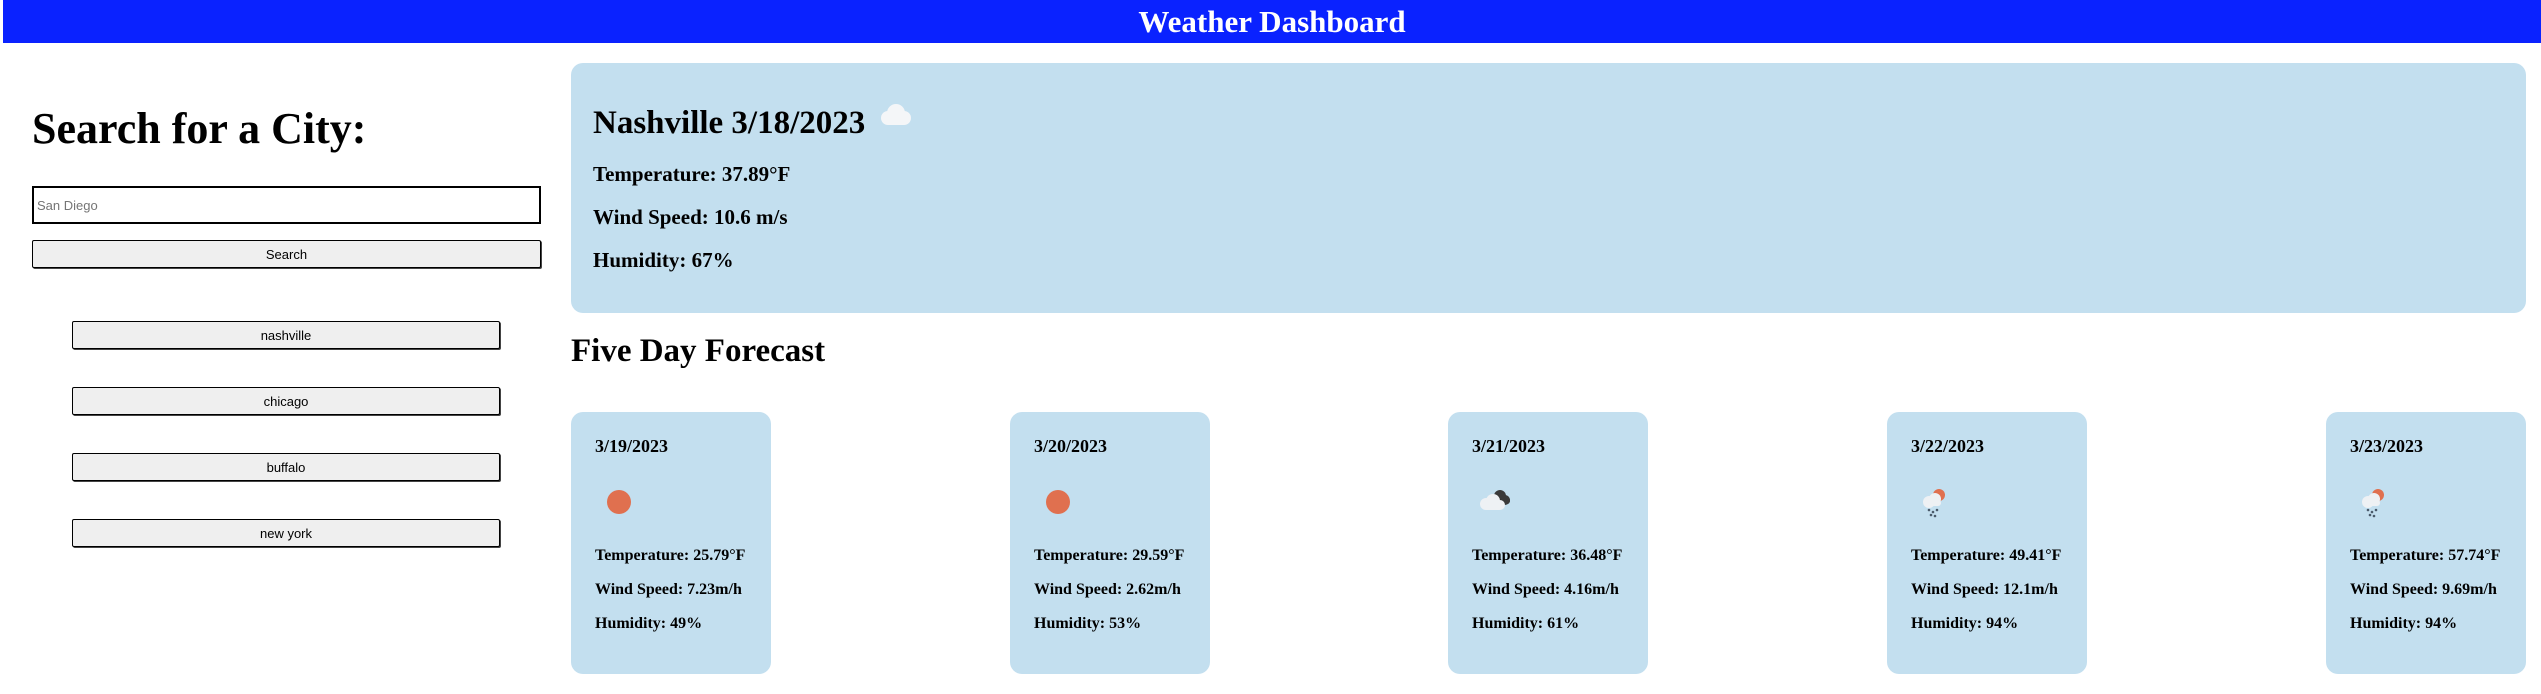 The image size is (2541, 694). Describe the element at coordinates (1107, 589) in the screenshot. I see `forecast-wind-speed: Wind Speed: 2.62m/h` at that location.